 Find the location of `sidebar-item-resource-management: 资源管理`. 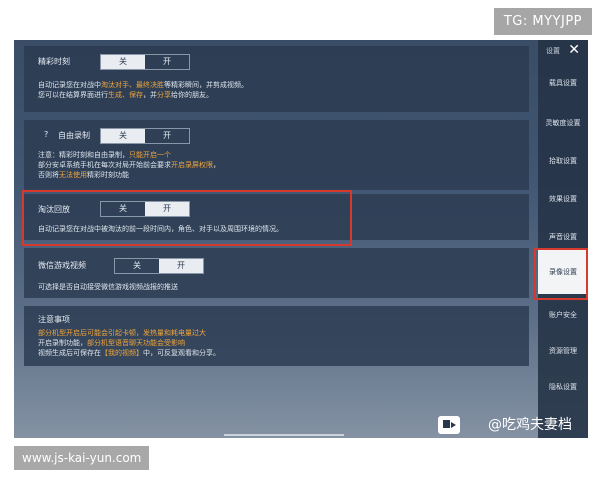

sidebar-item-resource-management: 资源管理 is located at coordinates (563, 351).